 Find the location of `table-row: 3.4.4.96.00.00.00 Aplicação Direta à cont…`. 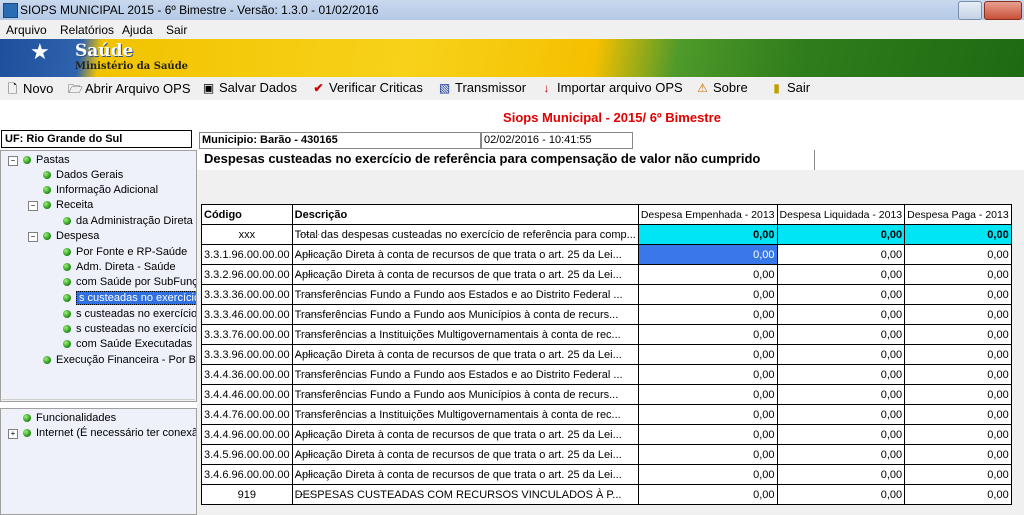

table-row: 3.4.4.96.00.00.00 Aplicação Direta à cont… is located at coordinates (606, 434).